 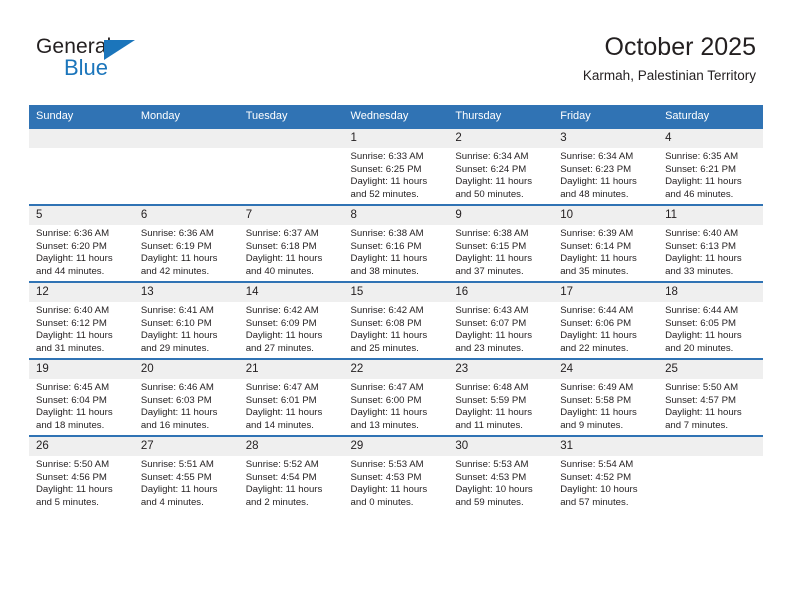 What do you see at coordinates (382, 502) in the screenshot?
I see `daylight-text-line2: and 0 minutes.` at bounding box center [382, 502].